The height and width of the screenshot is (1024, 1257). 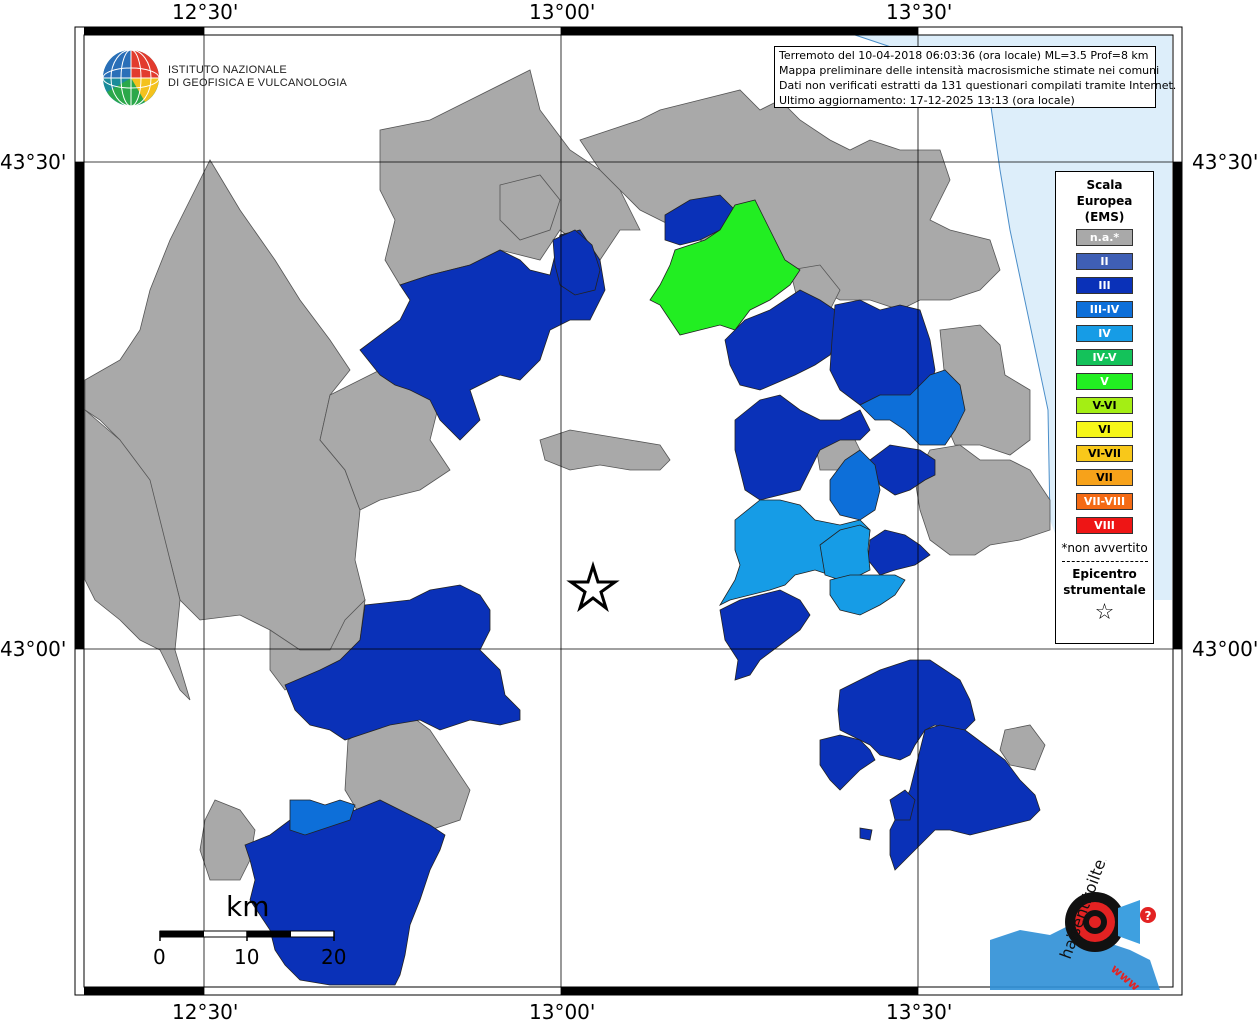 What do you see at coordinates (1148, 916) in the screenshot?
I see `watermark-question: ?` at bounding box center [1148, 916].